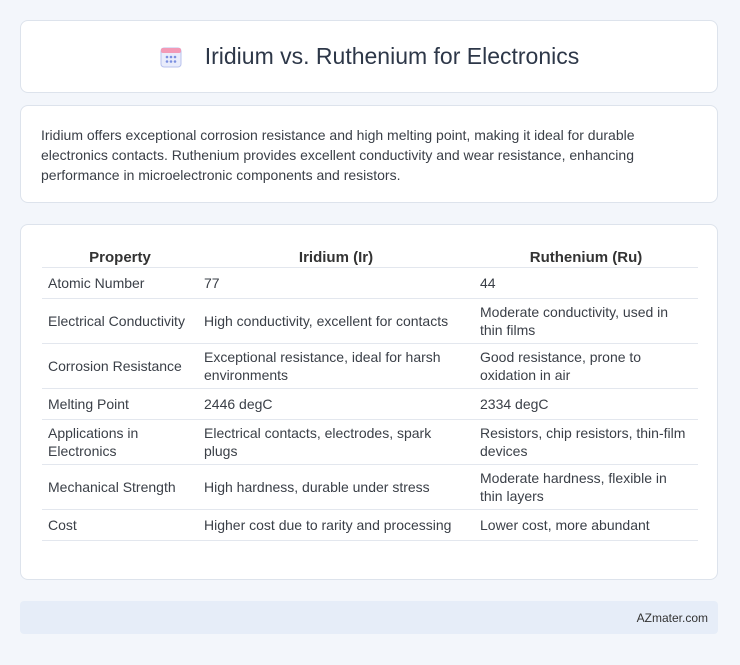 The image size is (740, 665). What do you see at coordinates (120, 404) in the screenshot?
I see `property-cell: Melting Point` at bounding box center [120, 404].